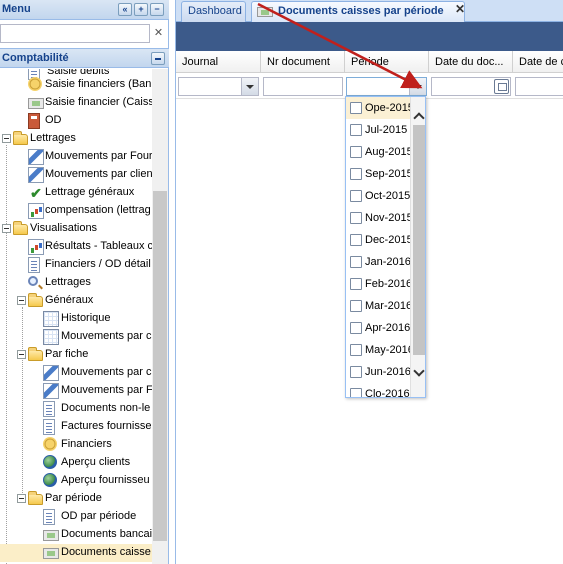  I want to click on tree-item: Historique, so click(76, 319).